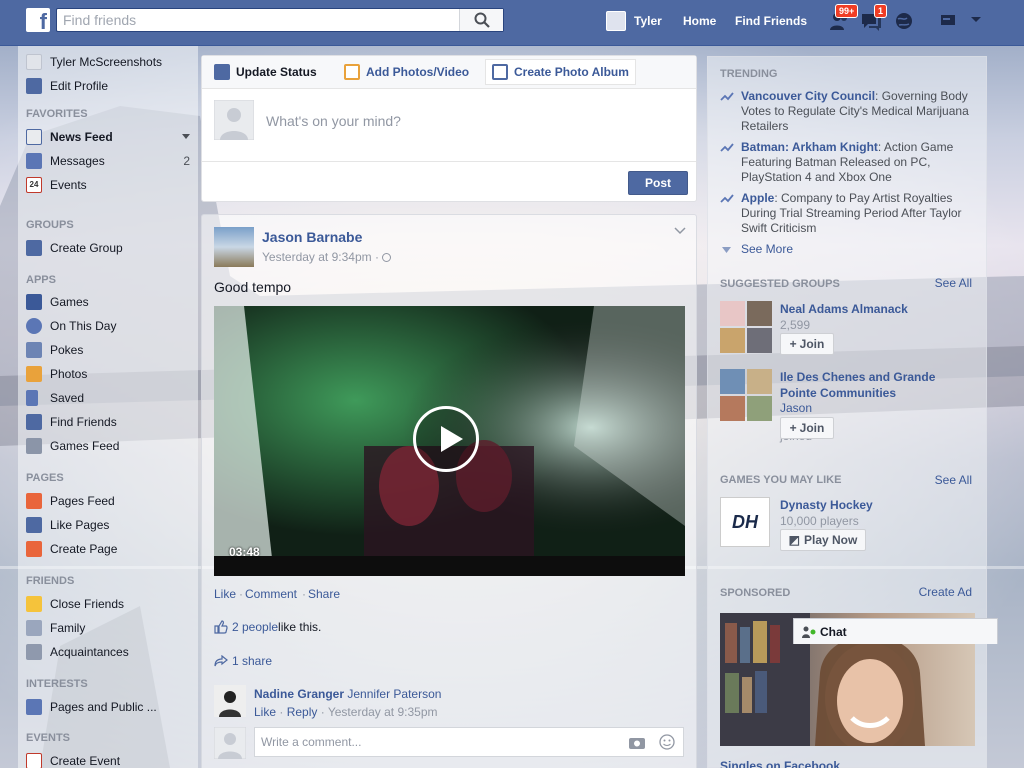 The image size is (1024, 768). Describe the element at coordinates (55, 398) in the screenshot. I see `sidebar-item-saved: Saved` at that location.